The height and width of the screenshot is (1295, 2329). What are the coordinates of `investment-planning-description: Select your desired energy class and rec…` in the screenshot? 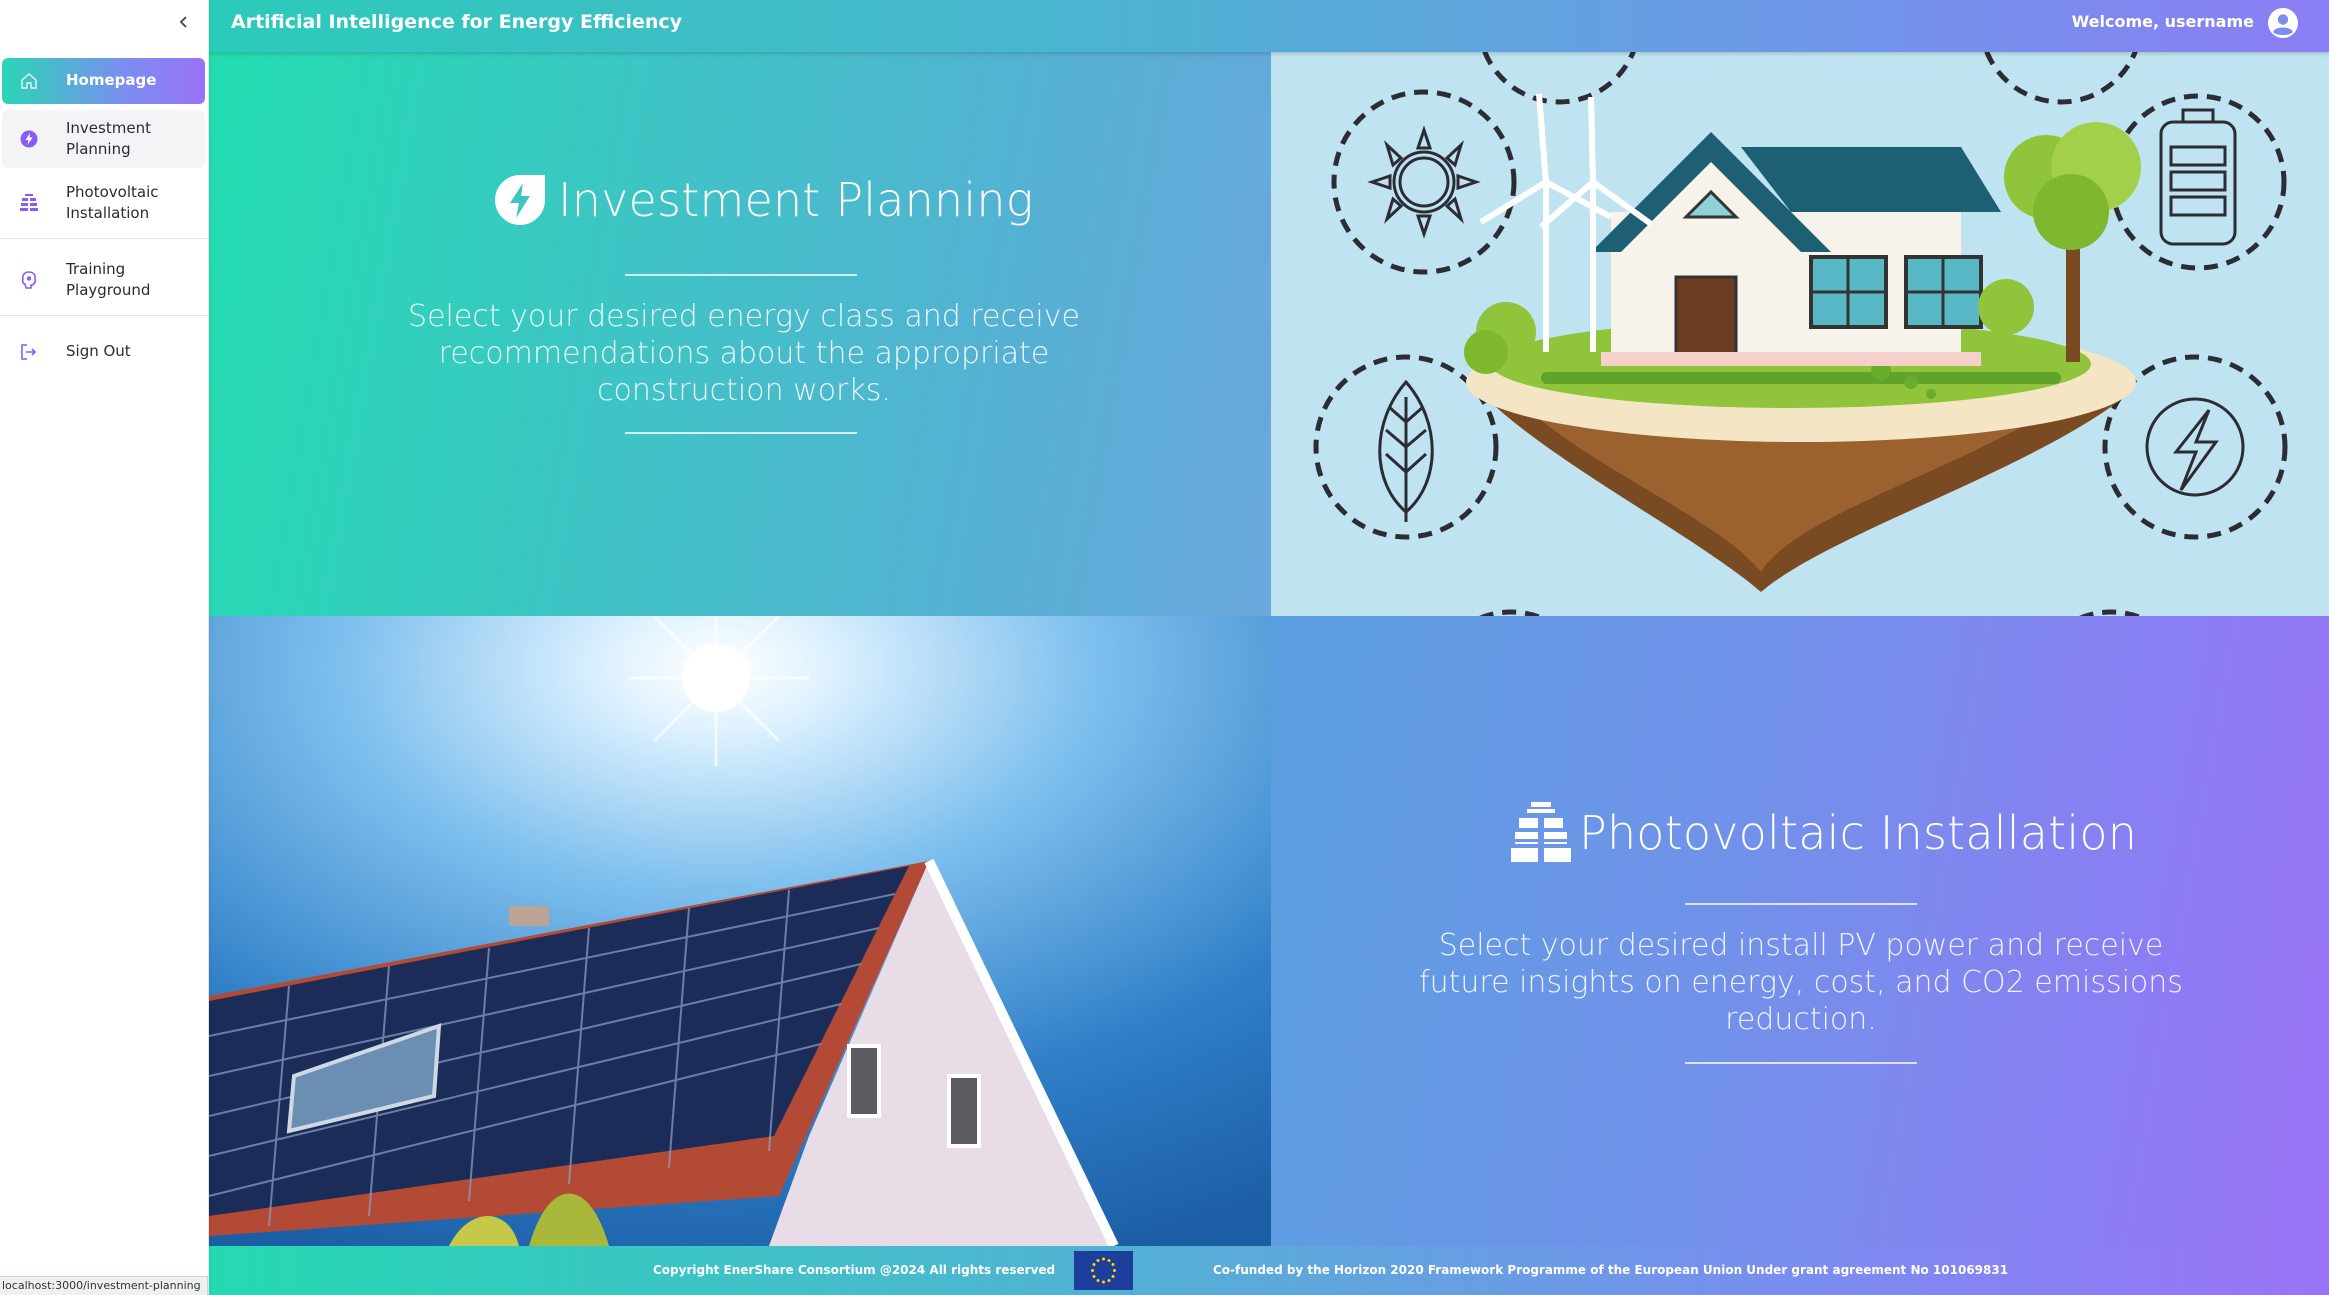 It's located at (744, 353).